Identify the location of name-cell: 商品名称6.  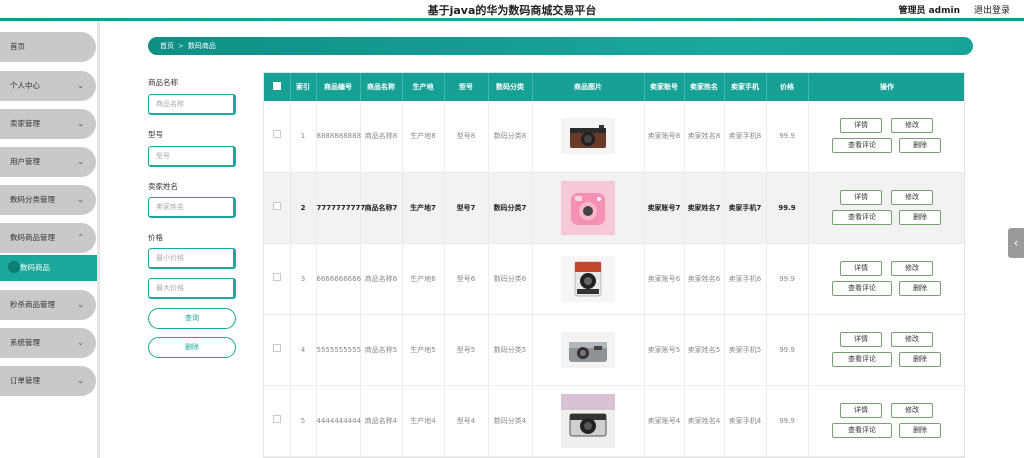
(381, 279).